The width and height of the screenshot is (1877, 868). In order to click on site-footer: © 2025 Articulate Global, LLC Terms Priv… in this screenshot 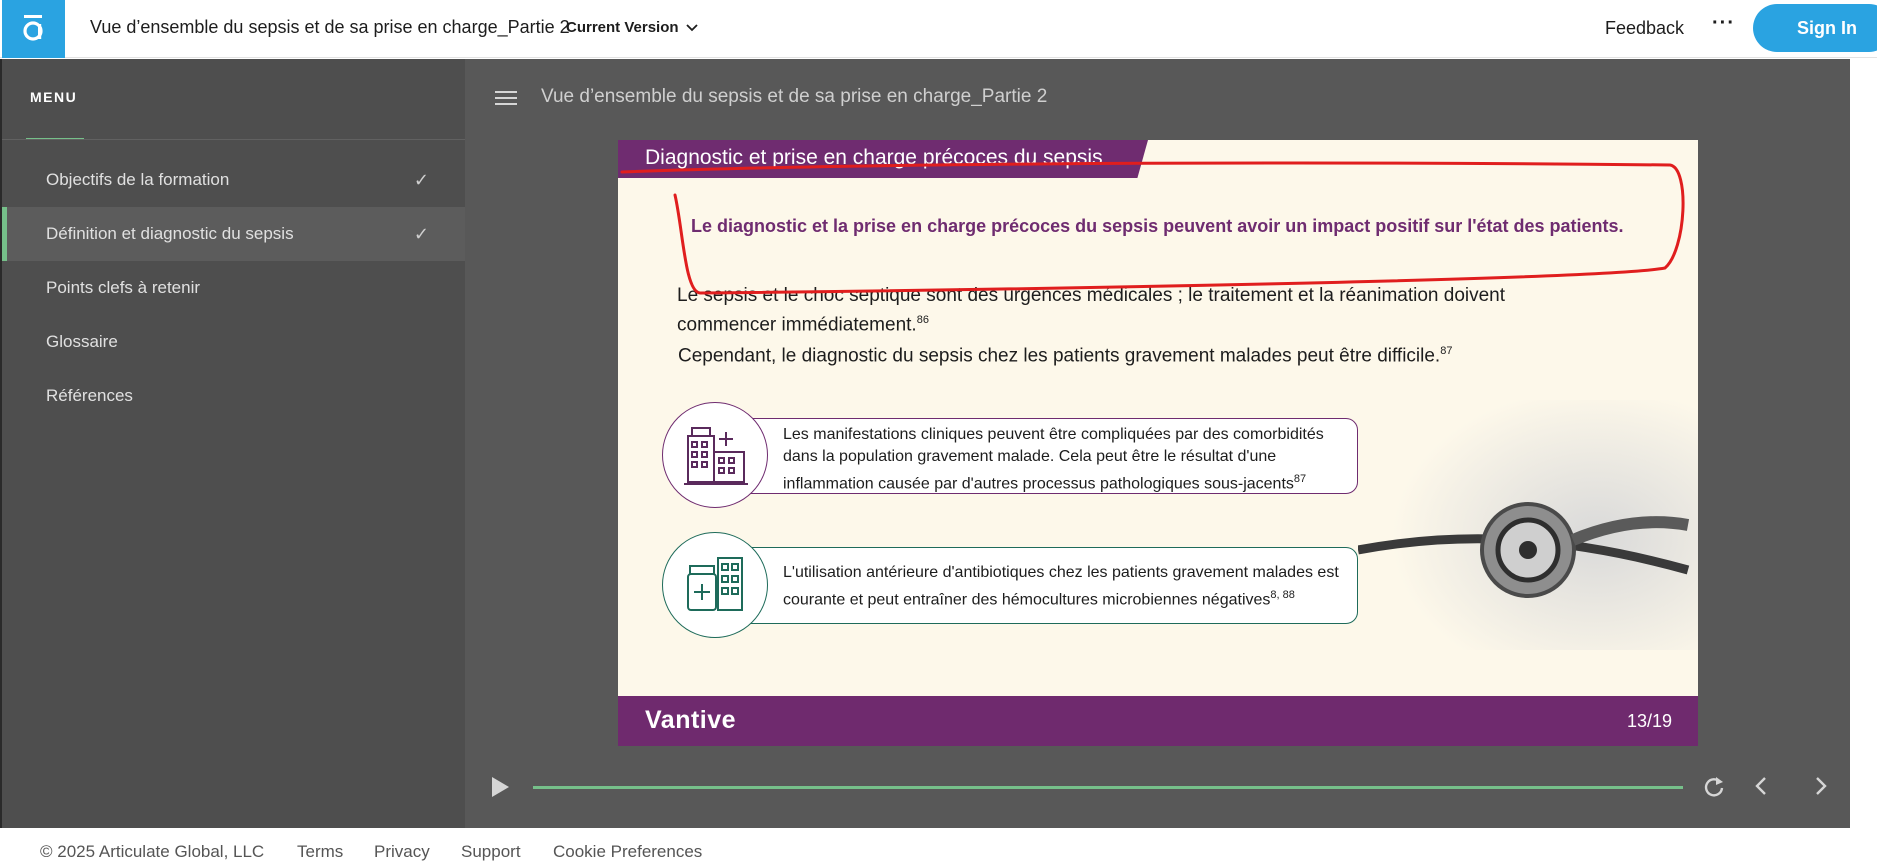, I will do `click(938, 848)`.